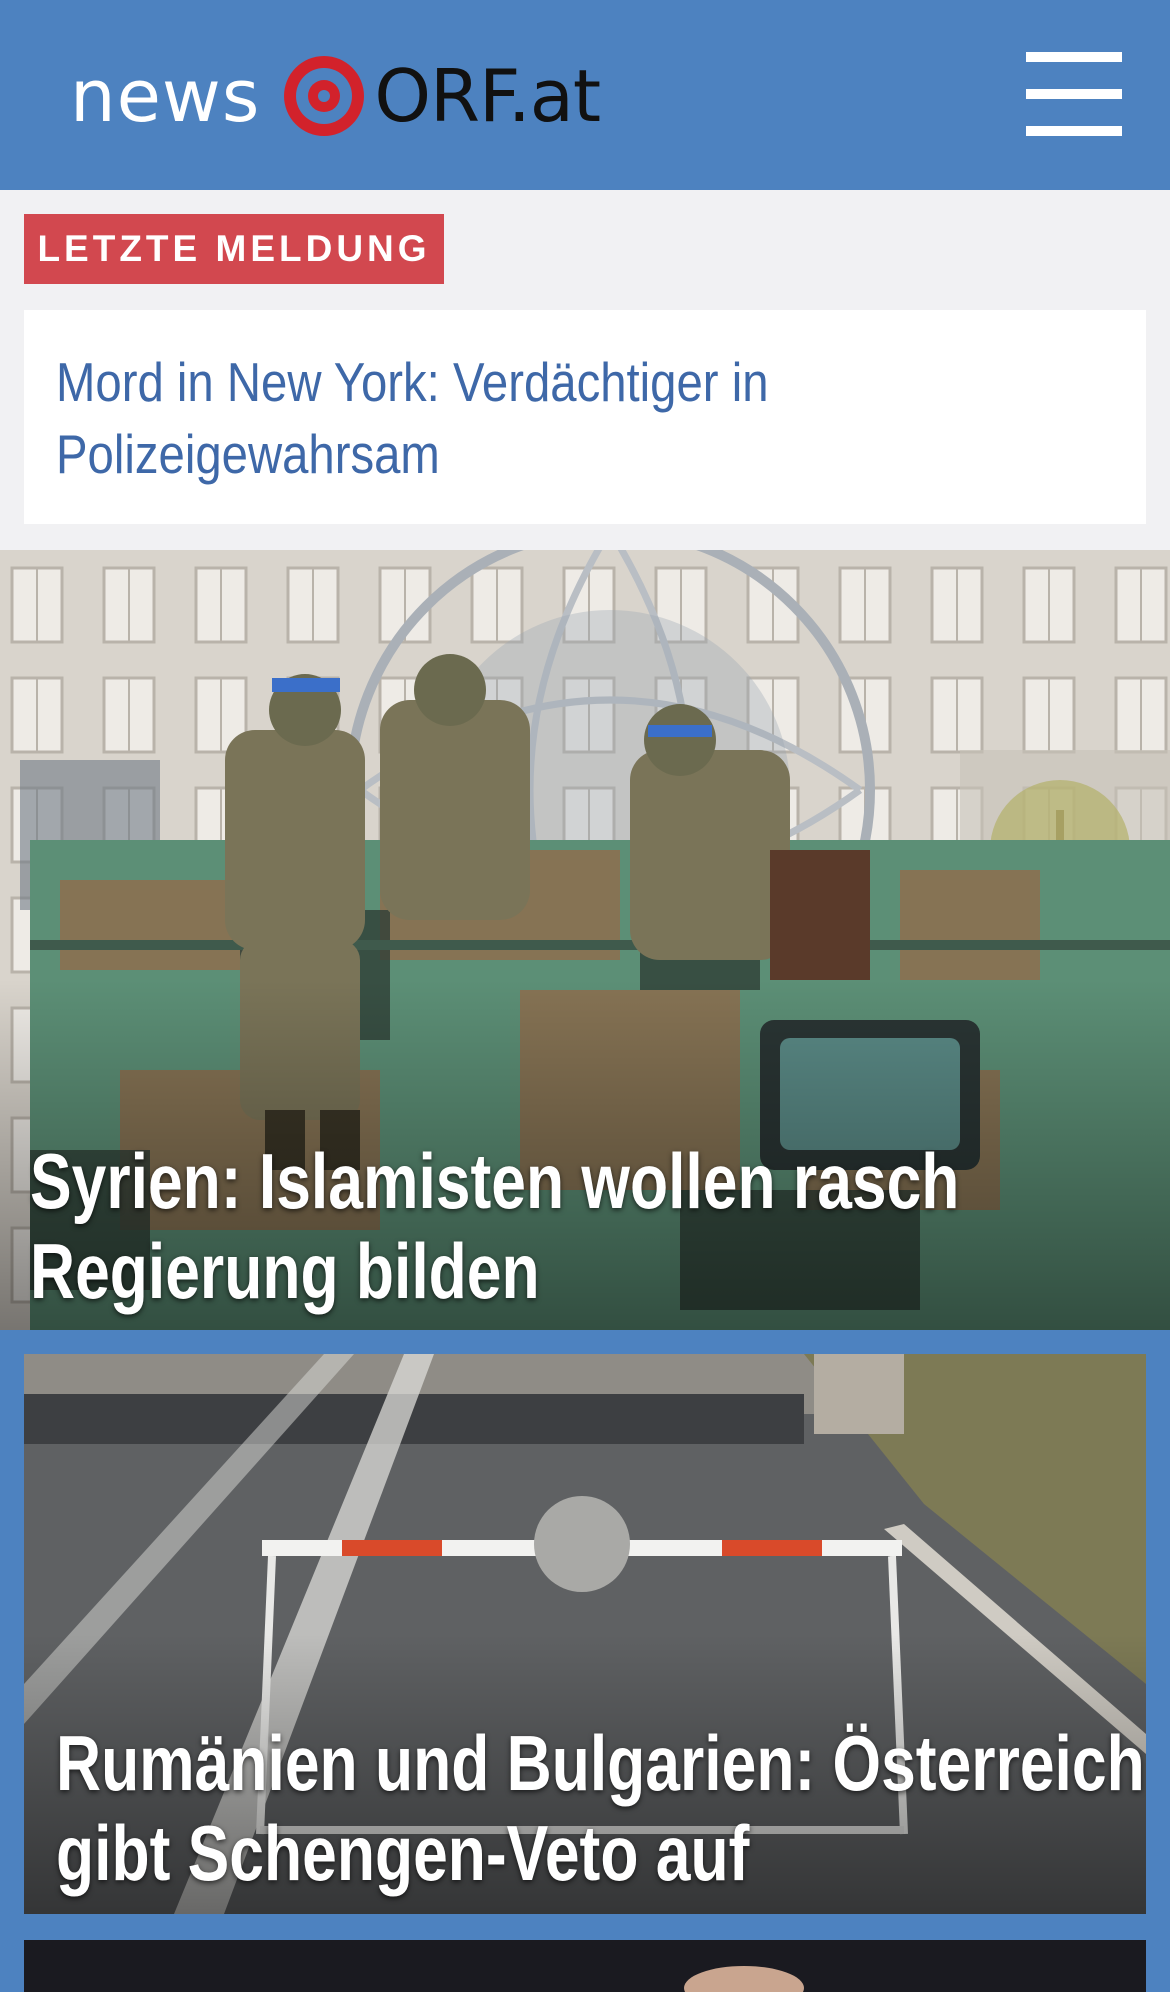 The image size is (1170, 1992). What do you see at coordinates (234, 249) in the screenshot?
I see `breaking-news-badge: LETZTE MELDUNG` at bounding box center [234, 249].